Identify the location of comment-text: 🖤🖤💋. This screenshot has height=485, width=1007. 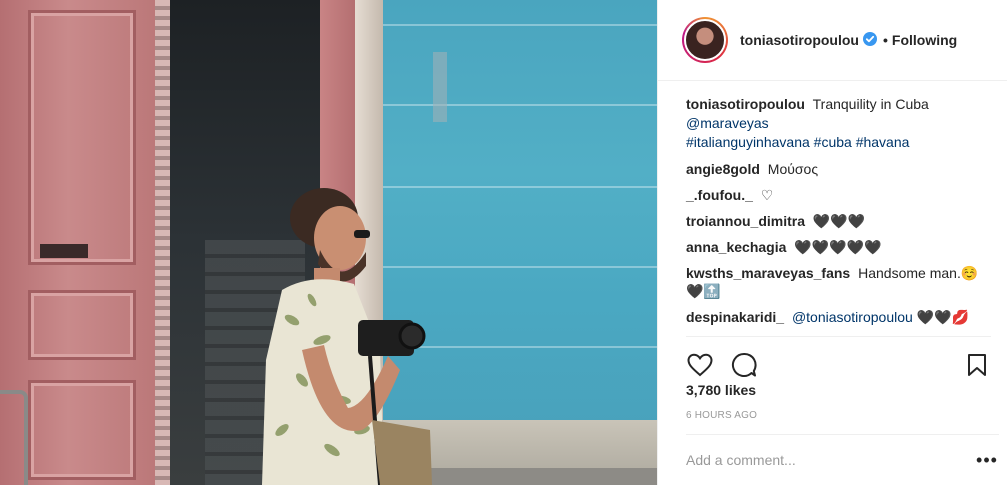
(942, 317).